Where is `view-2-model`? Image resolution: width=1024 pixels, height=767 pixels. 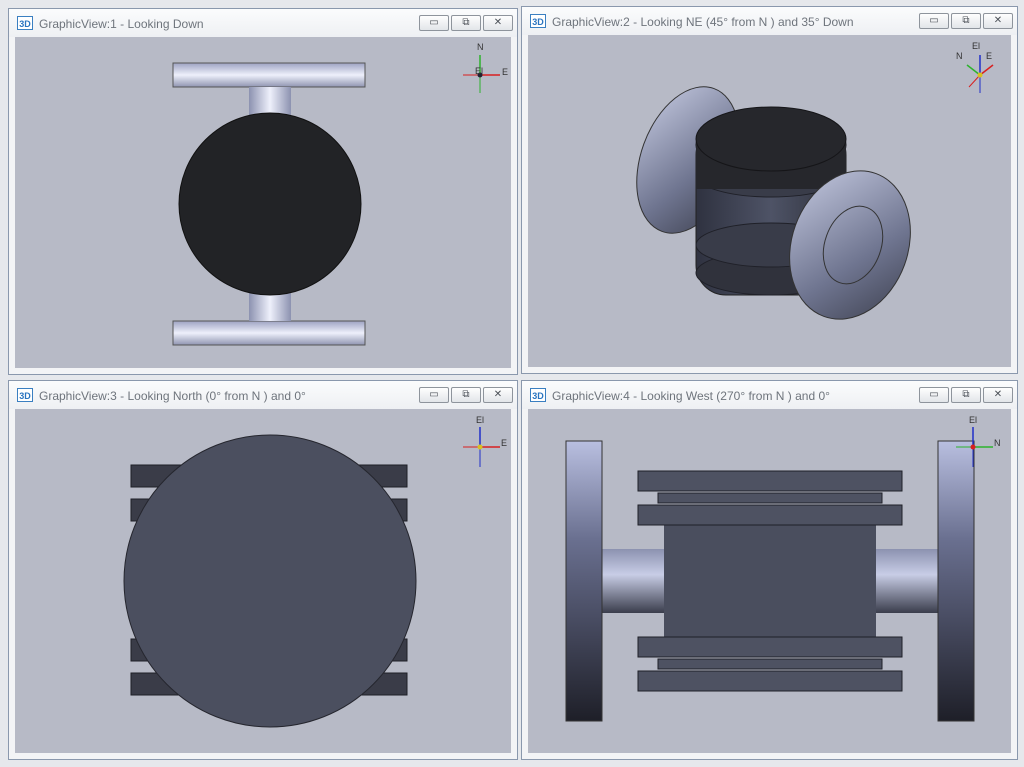 view-2-model is located at coordinates (773, 203).